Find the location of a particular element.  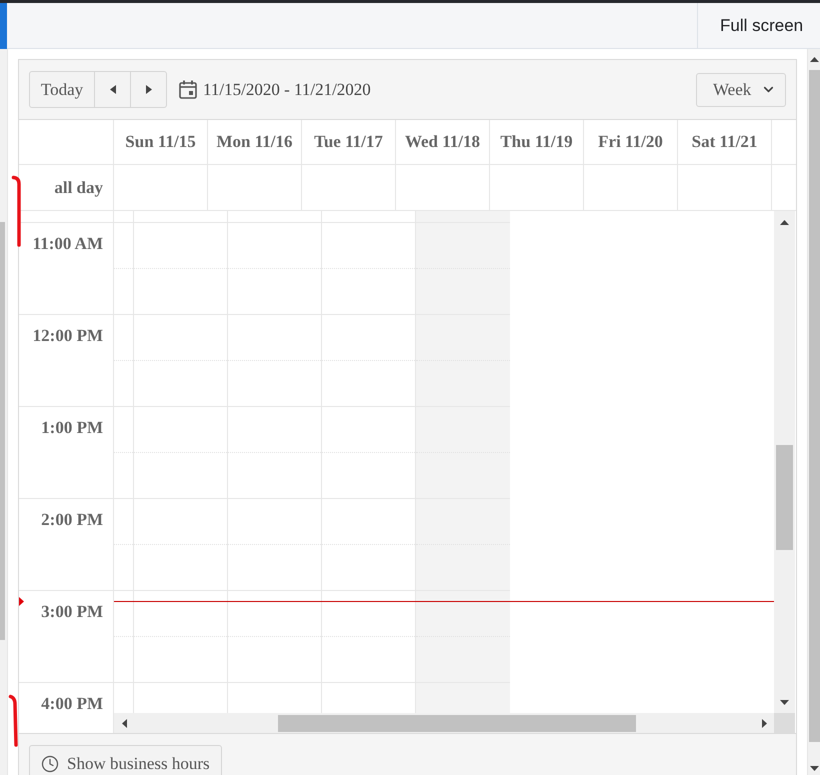

time-label: 2:00 PM is located at coordinates (72, 520).